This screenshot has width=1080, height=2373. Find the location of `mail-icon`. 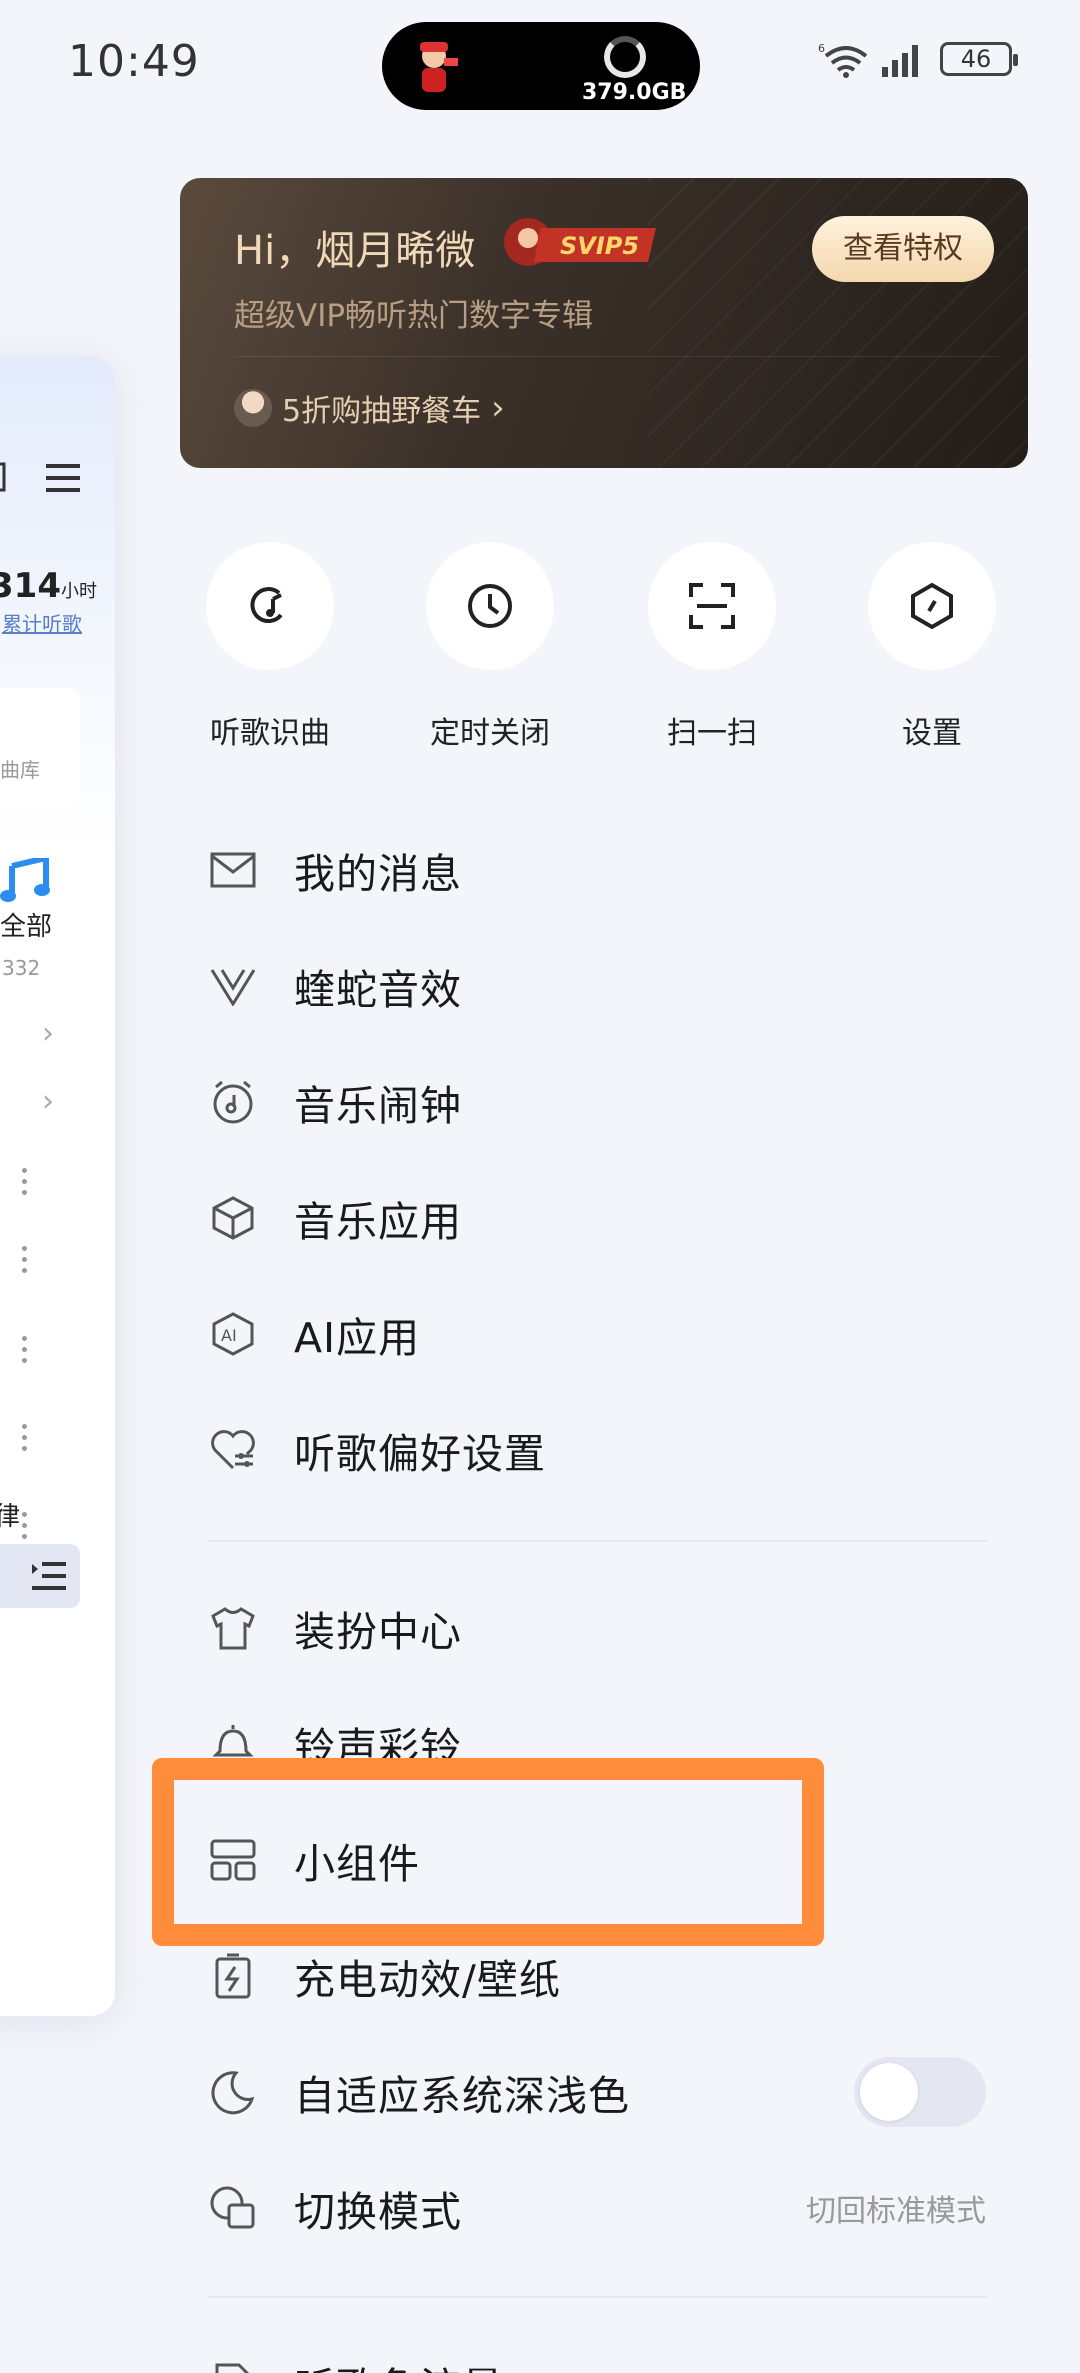

mail-icon is located at coordinates (233, 870).